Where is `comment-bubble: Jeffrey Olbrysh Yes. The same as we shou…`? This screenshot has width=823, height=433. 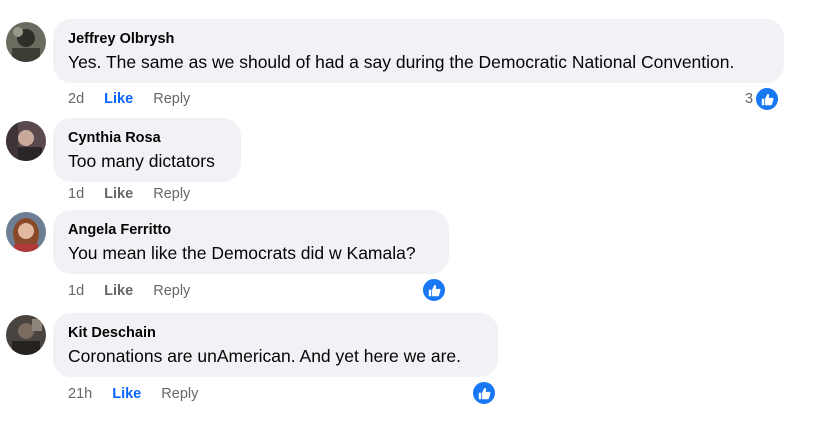 comment-bubble: Jeffrey Olbrysh Yes. The same as we shou… is located at coordinates (418, 51).